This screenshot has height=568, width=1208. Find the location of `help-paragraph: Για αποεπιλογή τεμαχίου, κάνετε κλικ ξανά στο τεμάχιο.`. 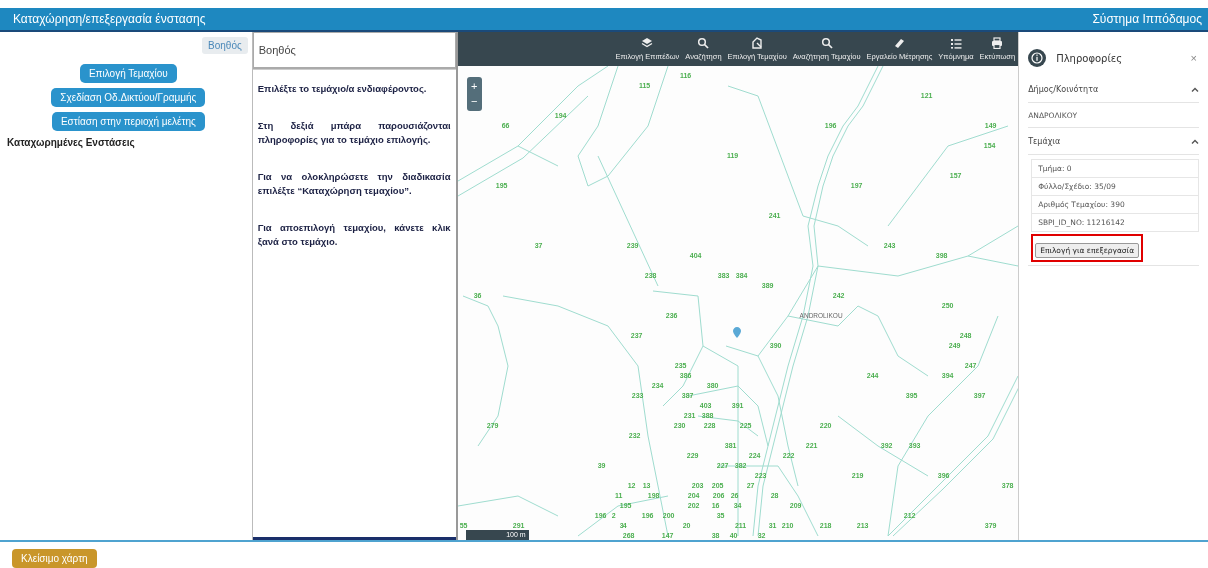

help-paragraph: Για αποεπιλογή τεμαχίου, κάνετε κλικ ξανά στο τεμάχιο. is located at coordinates (354, 235).